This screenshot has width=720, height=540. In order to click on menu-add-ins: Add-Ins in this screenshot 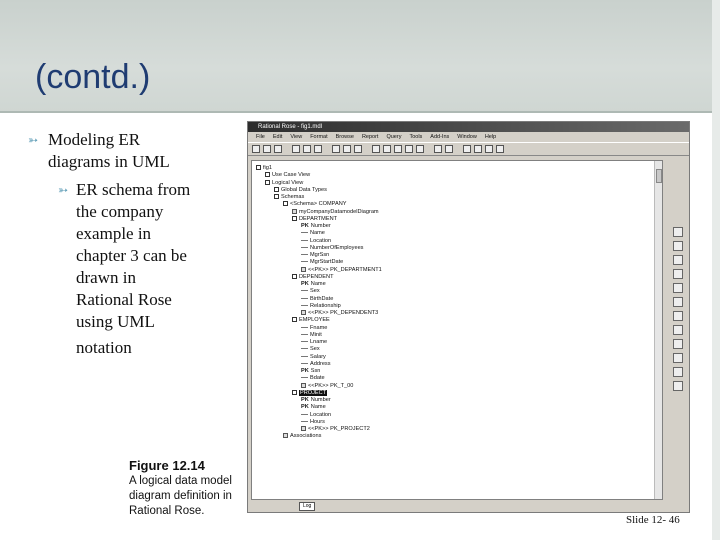, I will do `click(439, 137)`.